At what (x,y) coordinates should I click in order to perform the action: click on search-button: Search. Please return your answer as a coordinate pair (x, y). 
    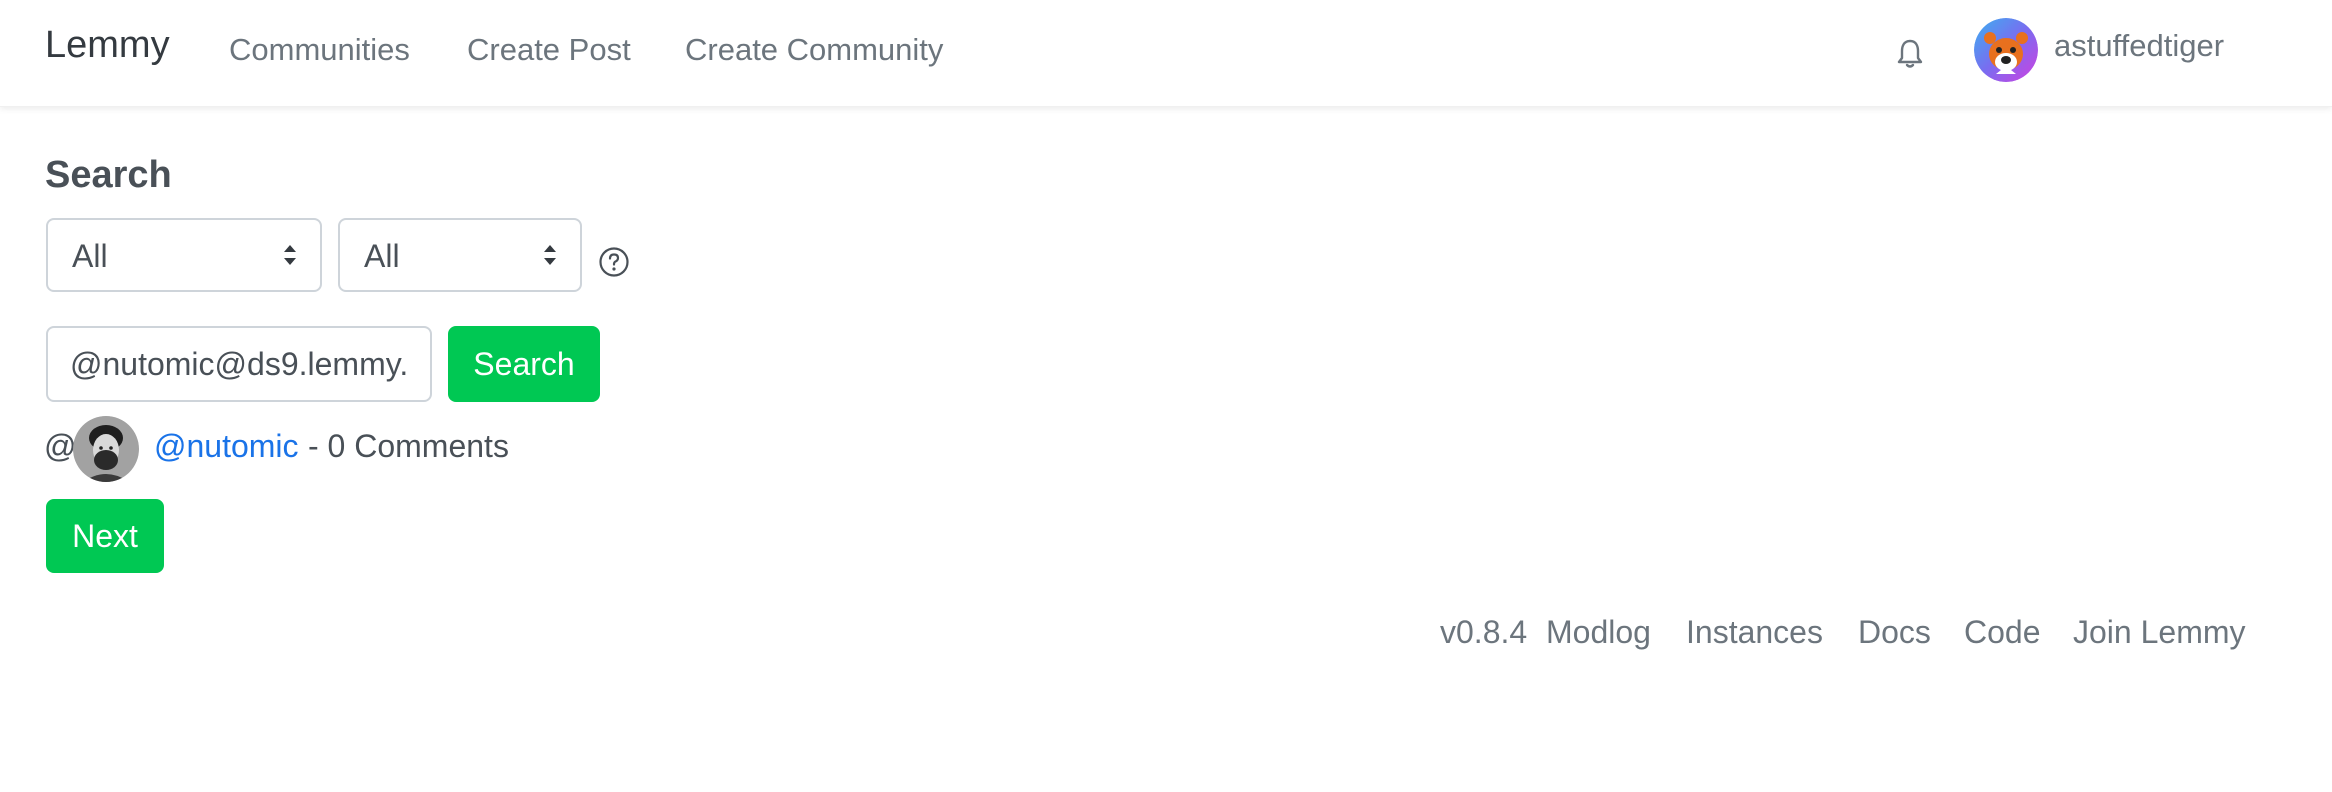
    Looking at the image, I should click on (524, 364).